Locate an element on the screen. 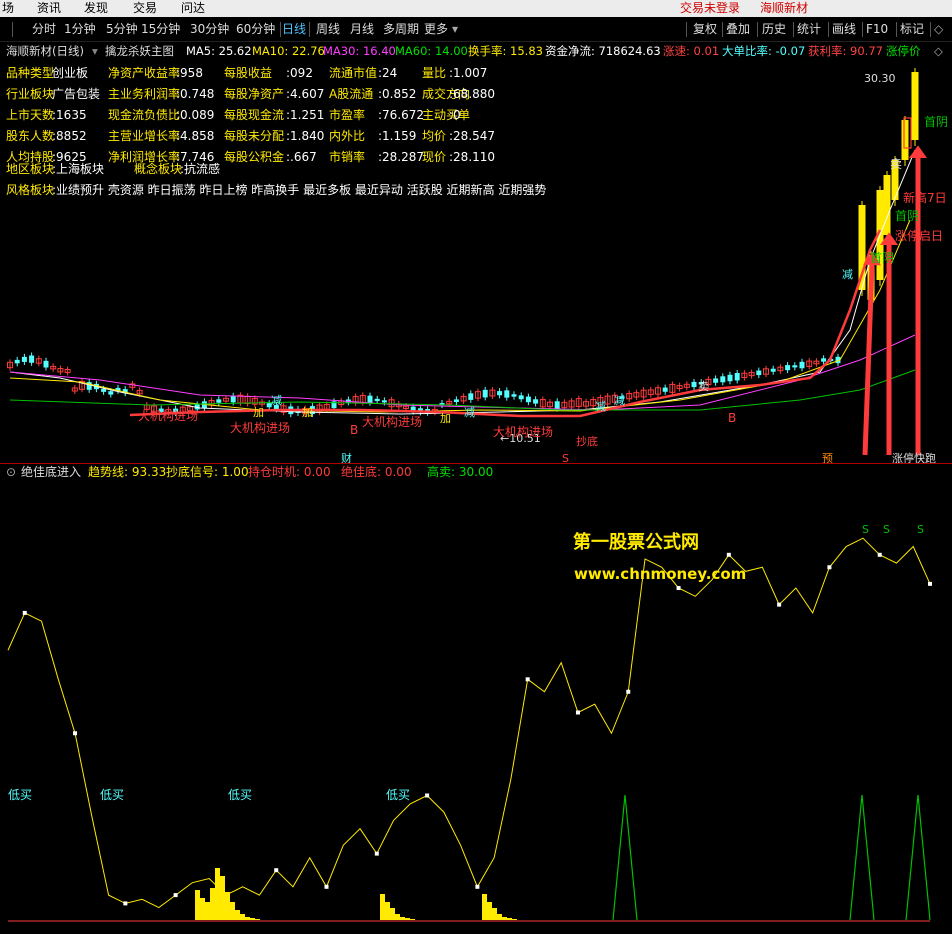  label-sell: 卖 is located at coordinates (703, 386).